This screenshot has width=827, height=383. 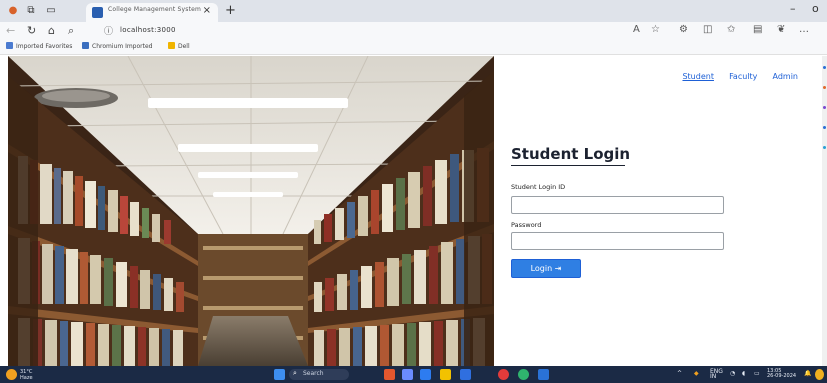 I want to click on nav-admin-link: Admin, so click(x=786, y=76).